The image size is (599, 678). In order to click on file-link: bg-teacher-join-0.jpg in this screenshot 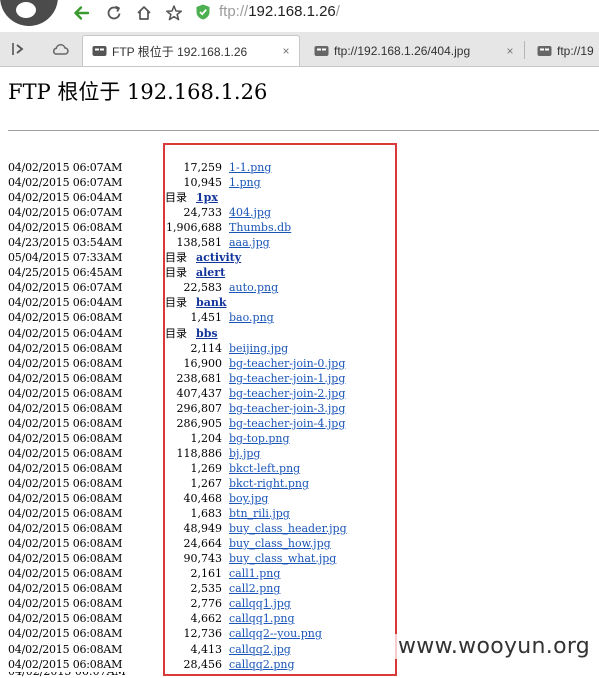, I will do `click(287, 363)`.